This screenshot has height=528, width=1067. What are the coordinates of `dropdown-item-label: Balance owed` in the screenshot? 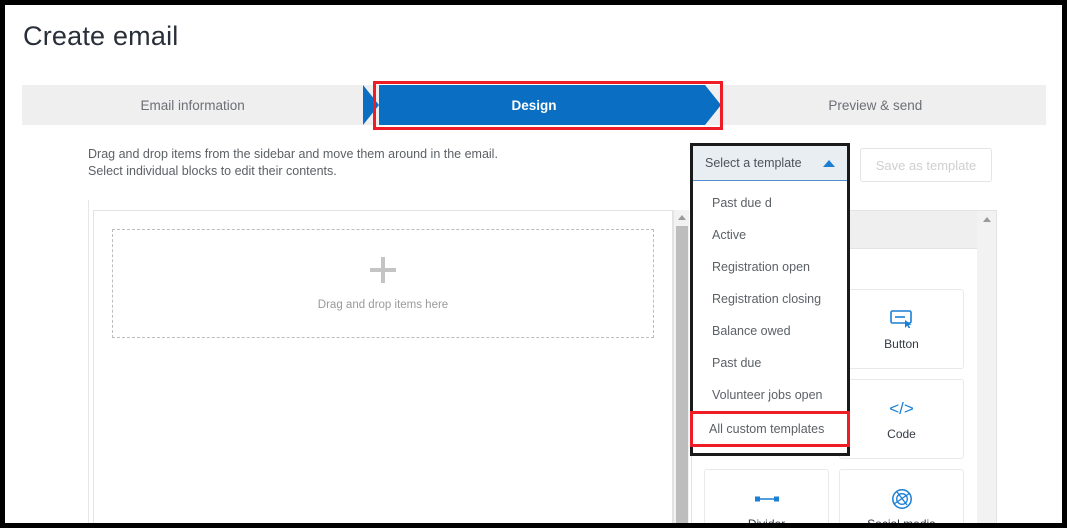 It's located at (751, 331).